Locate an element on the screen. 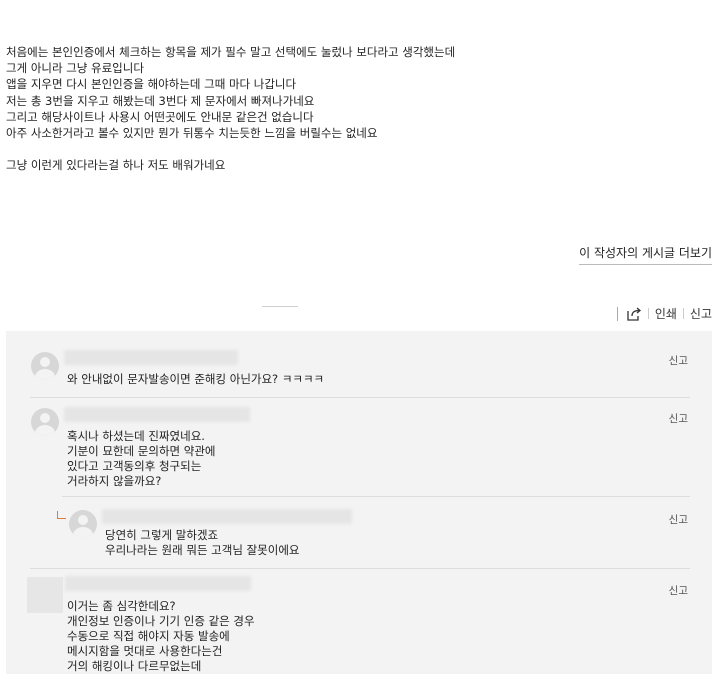 This screenshot has height=674, width=720. post-tools: 인쇄 신고 is located at coordinates (664, 313).